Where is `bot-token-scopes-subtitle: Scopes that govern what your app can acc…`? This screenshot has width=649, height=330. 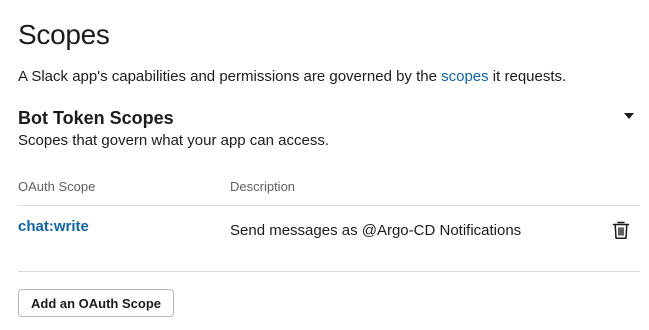
bot-token-scopes-subtitle: Scopes that govern what your app can acc… is located at coordinates (174, 140).